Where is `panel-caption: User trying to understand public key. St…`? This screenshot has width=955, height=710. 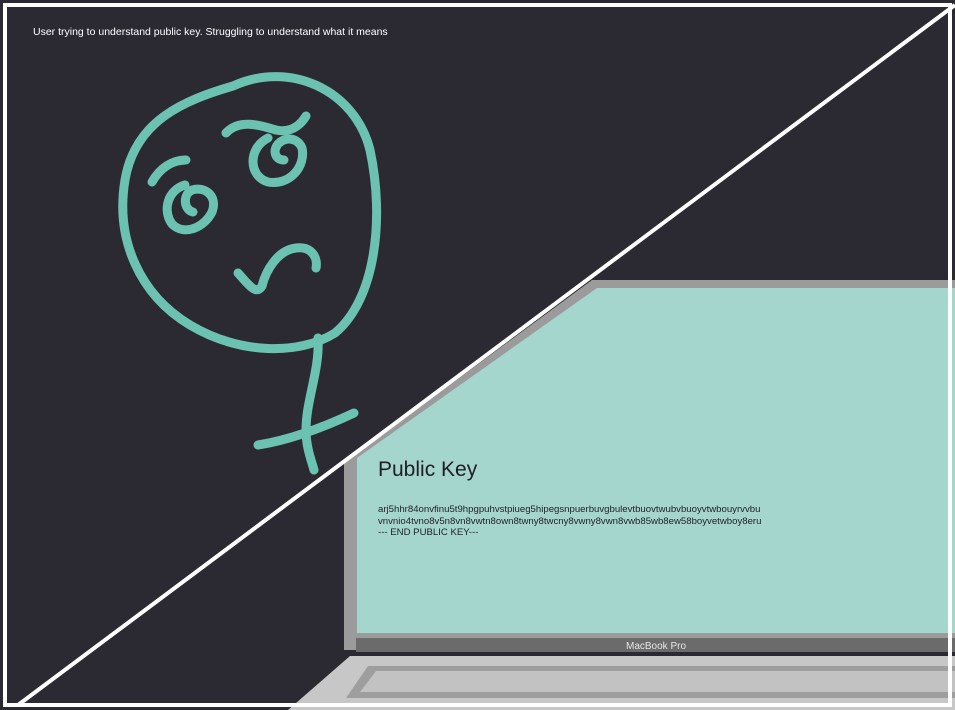
panel-caption: User trying to understand public key. St… is located at coordinates (210, 32).